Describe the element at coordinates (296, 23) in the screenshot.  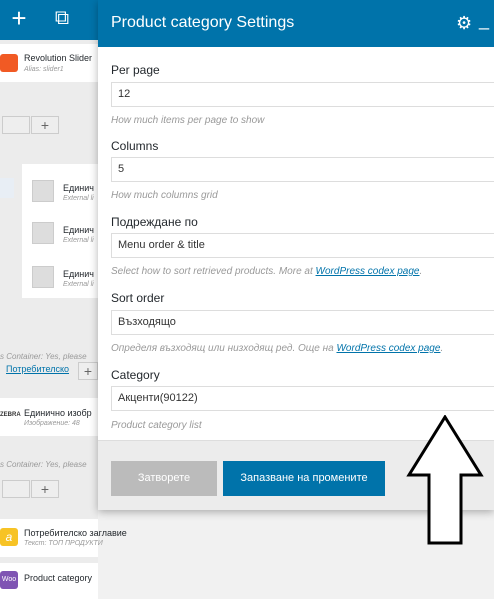
I see `modal-header: Product category Settings ⚙ _` at that location.